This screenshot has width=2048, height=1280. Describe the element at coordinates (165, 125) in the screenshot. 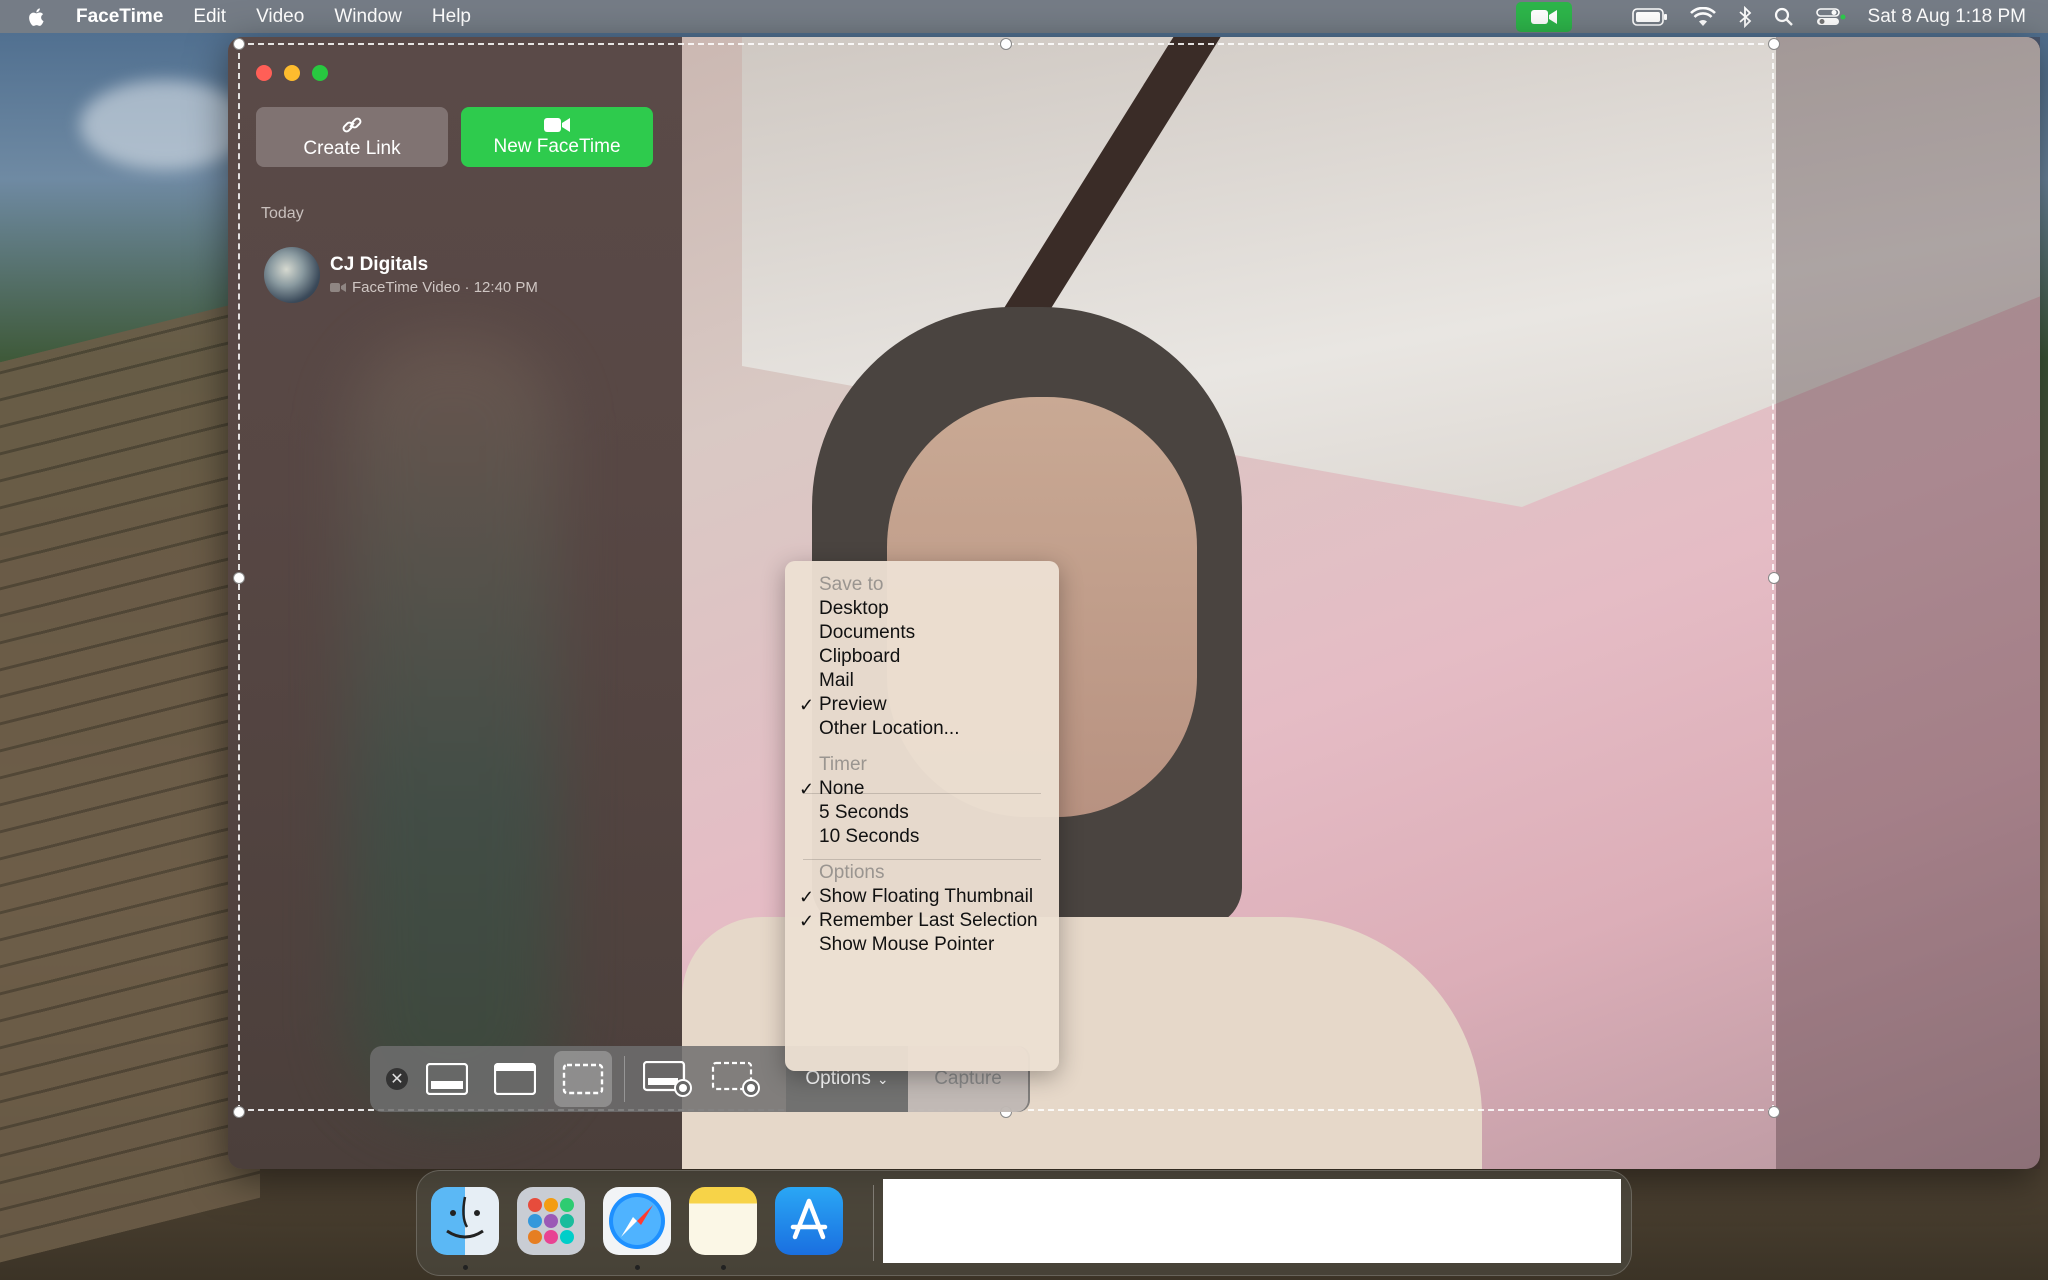

I see `wallpaper-cloud` at that location.